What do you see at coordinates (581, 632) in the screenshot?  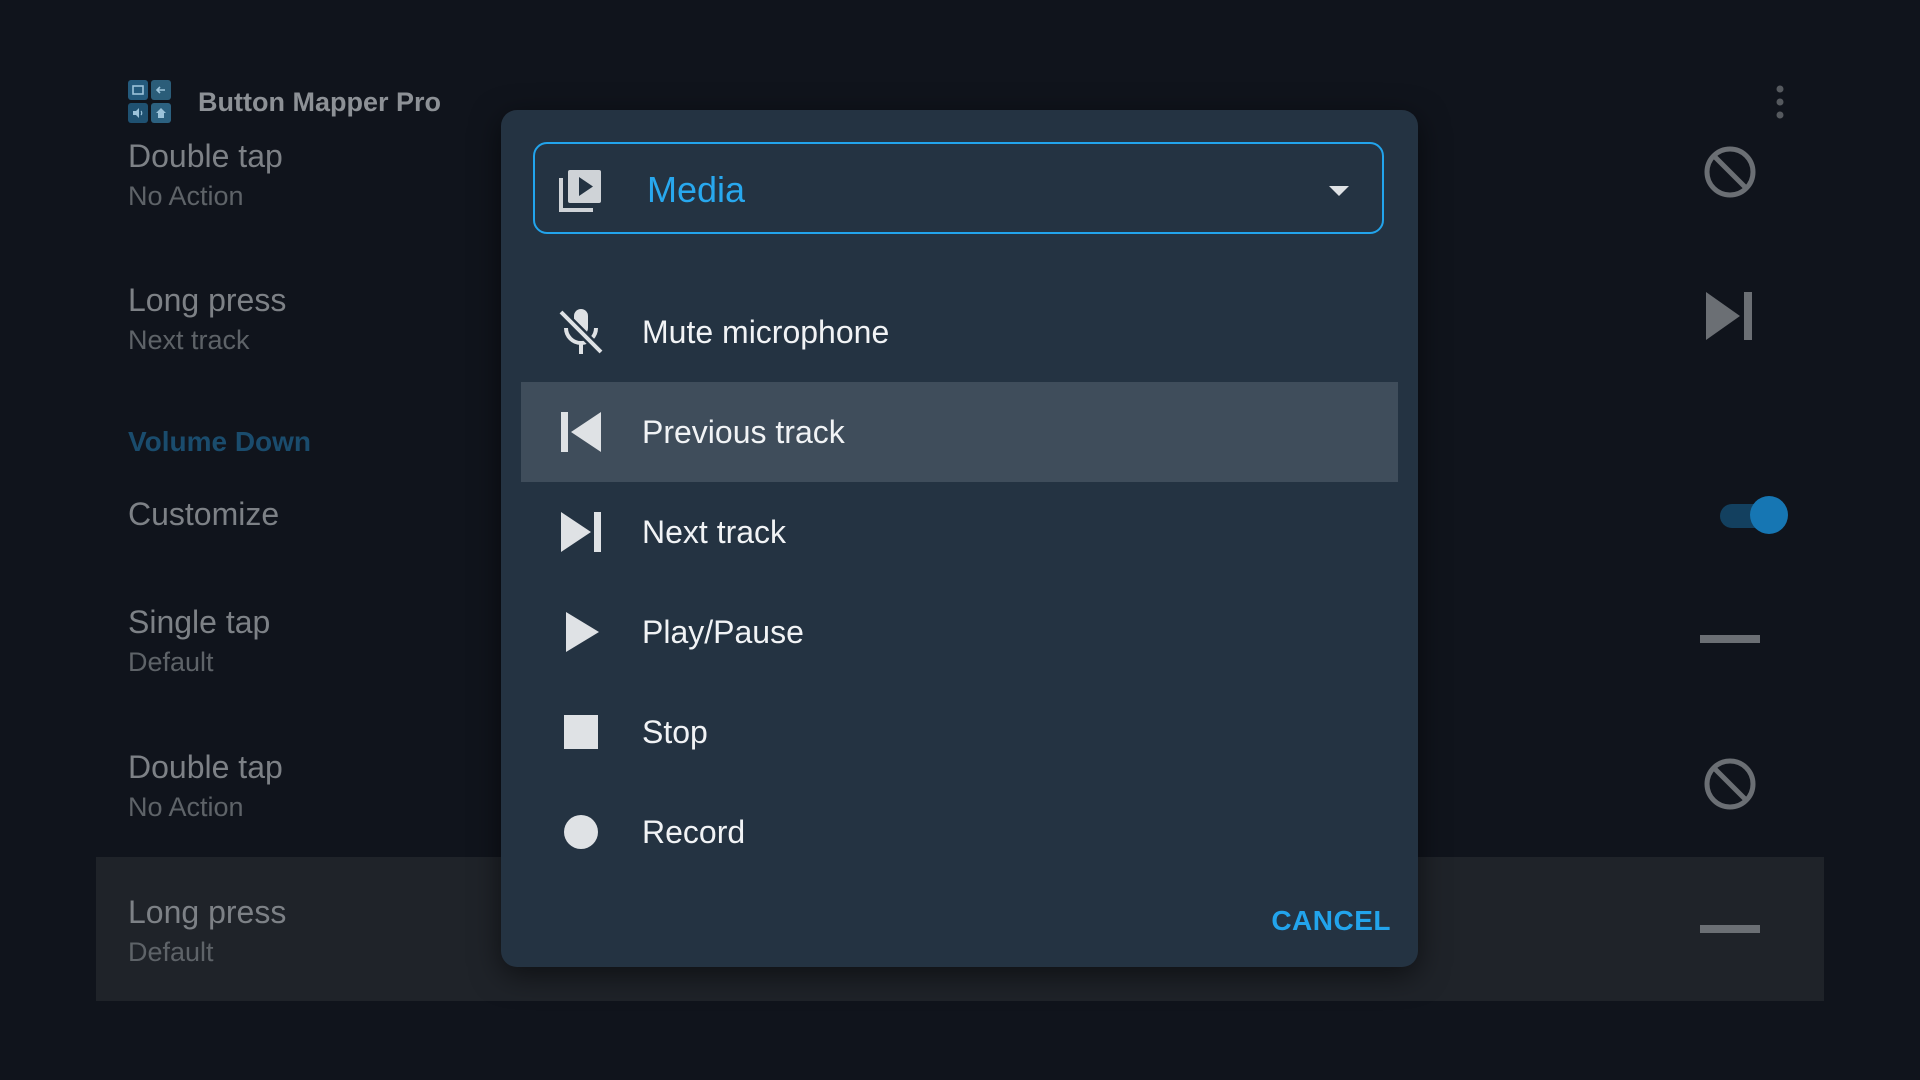 I see `play-icon` at bounding box center [581, 632].